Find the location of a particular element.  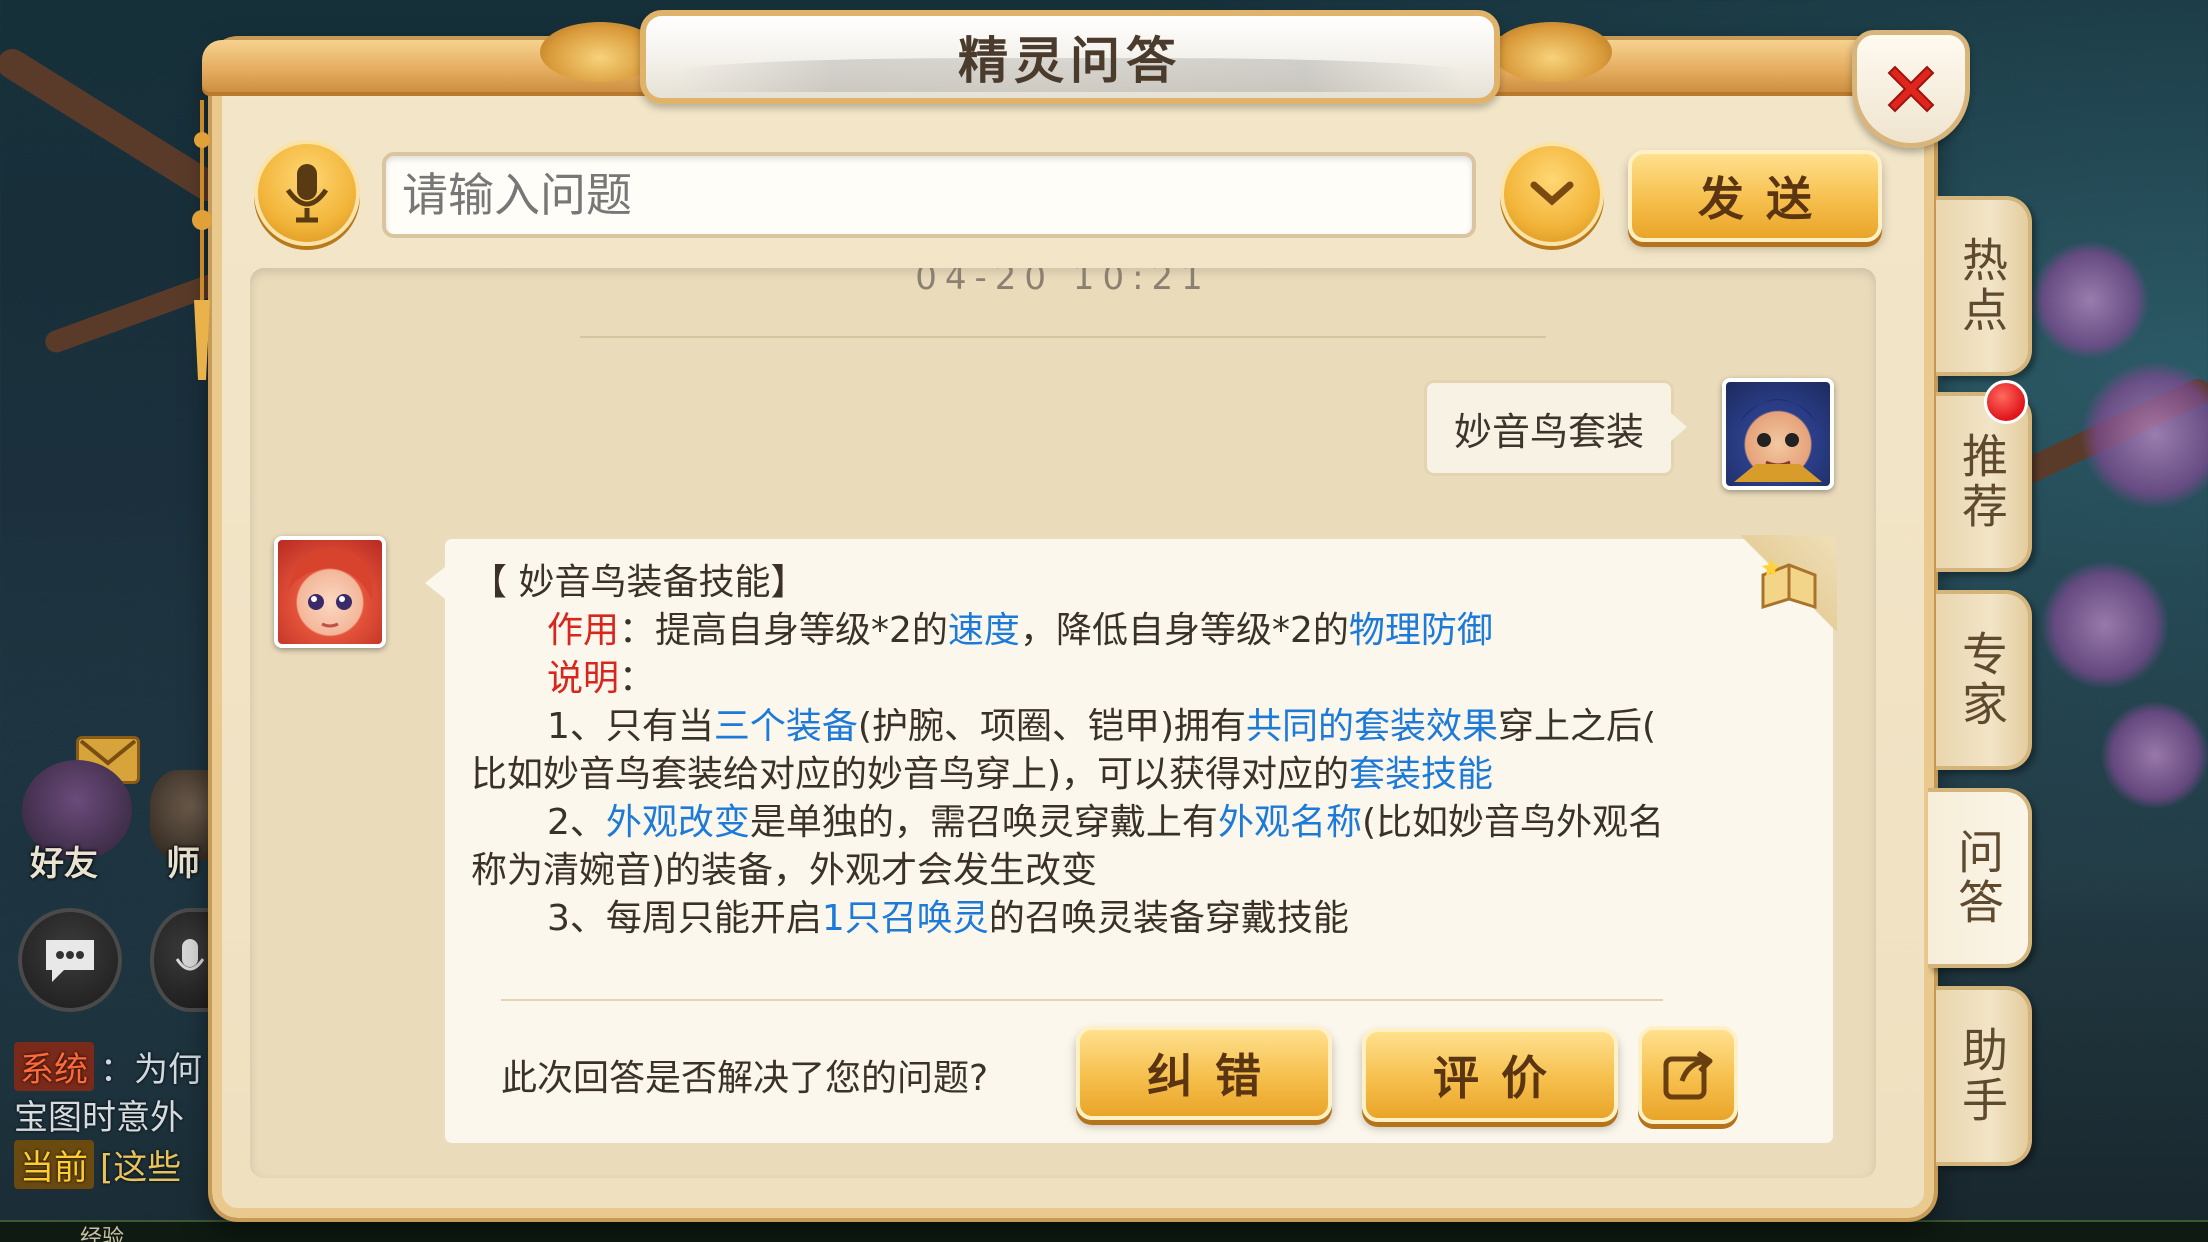

mic-icon is located at coordinates (190, 955).